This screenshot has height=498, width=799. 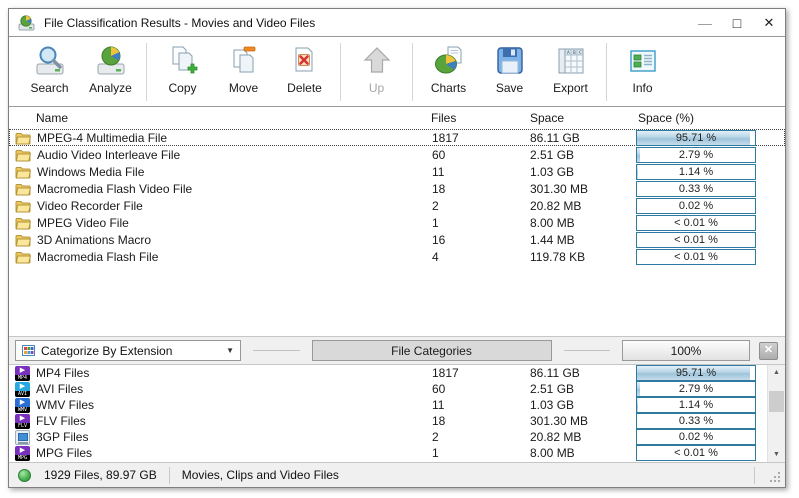 I want to click on files-summary: 1929 Files, 89.97 GB, so click(x=100, y=475).